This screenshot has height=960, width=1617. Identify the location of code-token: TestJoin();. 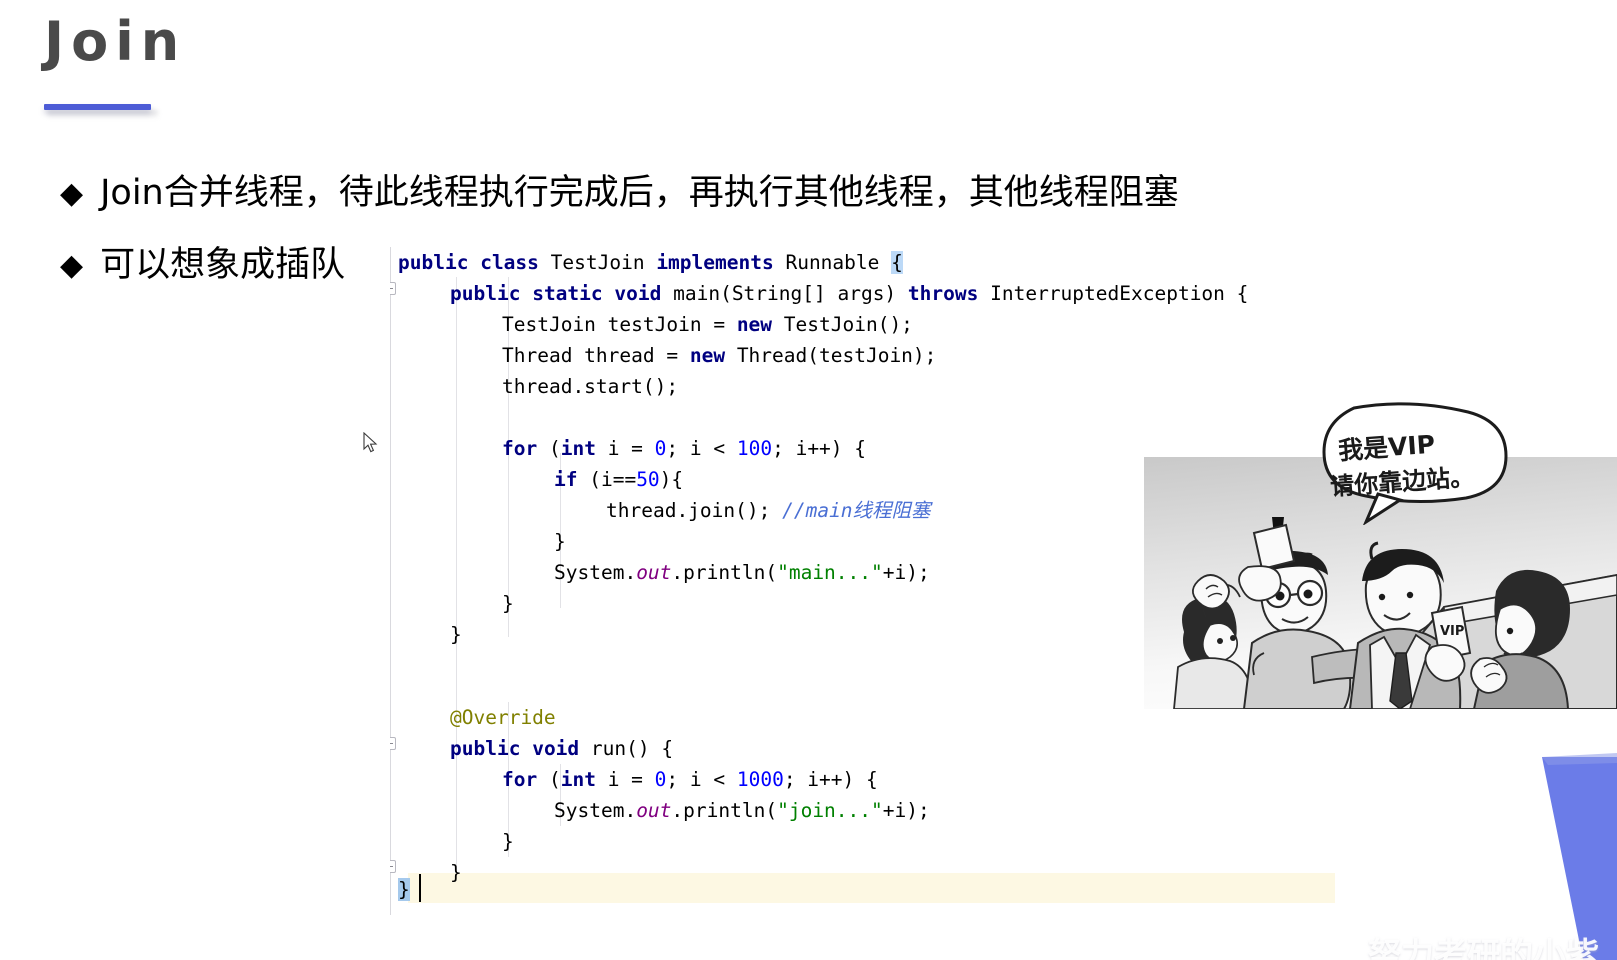
(842, 324).